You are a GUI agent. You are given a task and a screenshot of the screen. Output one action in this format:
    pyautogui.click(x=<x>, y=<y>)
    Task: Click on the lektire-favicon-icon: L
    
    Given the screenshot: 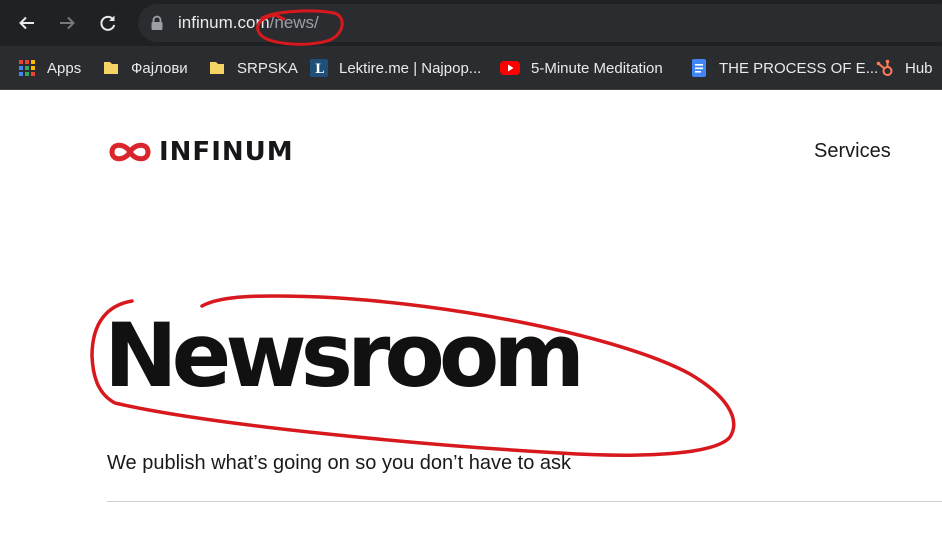 What is the action you would take?
    pyautogui.click(x=319, y=68)
    